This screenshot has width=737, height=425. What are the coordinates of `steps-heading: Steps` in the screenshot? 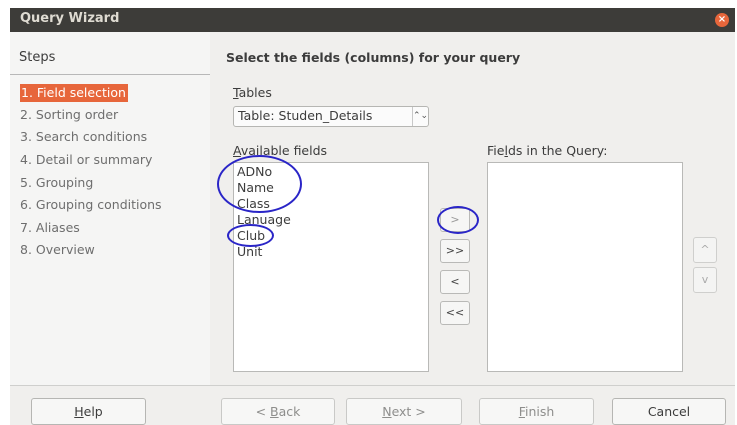 It's located at (37, 57).